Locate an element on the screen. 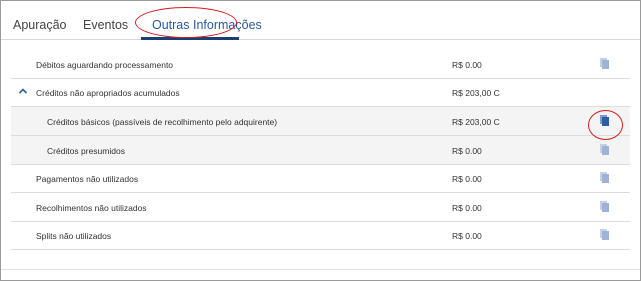 This screenshot has width=641, height=281. tab-eventos: Eventos is located at coordinates (105, 25).